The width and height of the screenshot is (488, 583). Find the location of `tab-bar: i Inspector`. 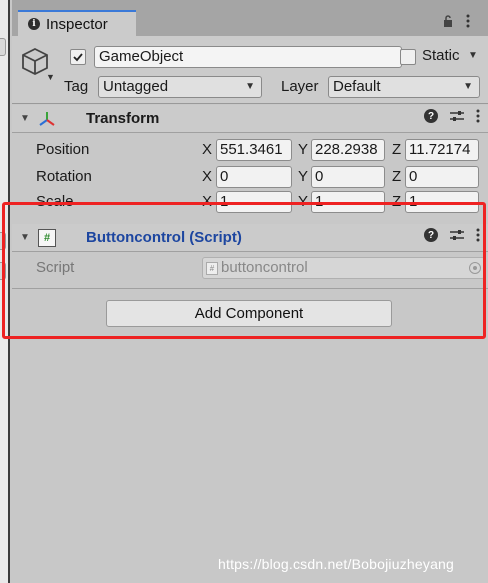

tab-bar: i Inspector is located at coordinates (250, 18).